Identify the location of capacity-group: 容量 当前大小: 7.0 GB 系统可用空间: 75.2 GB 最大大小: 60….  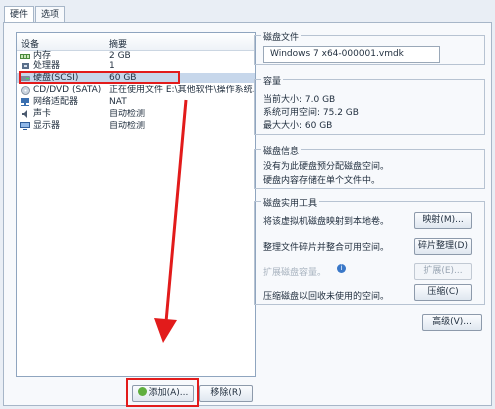
(369, 104).